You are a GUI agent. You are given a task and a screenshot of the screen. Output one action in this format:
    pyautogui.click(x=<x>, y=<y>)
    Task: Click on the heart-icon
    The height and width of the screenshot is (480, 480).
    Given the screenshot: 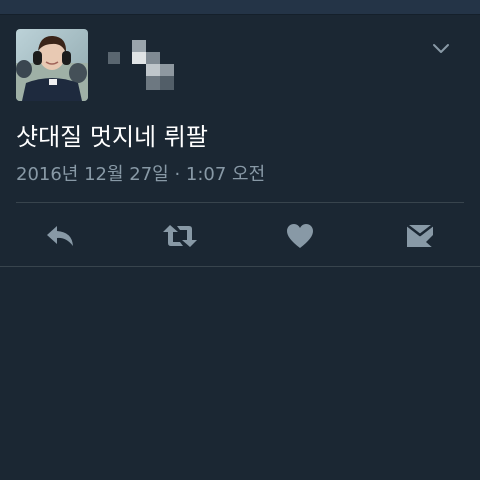 What is the action you would take?
    pyautogui.click(x=300, y=236)
    